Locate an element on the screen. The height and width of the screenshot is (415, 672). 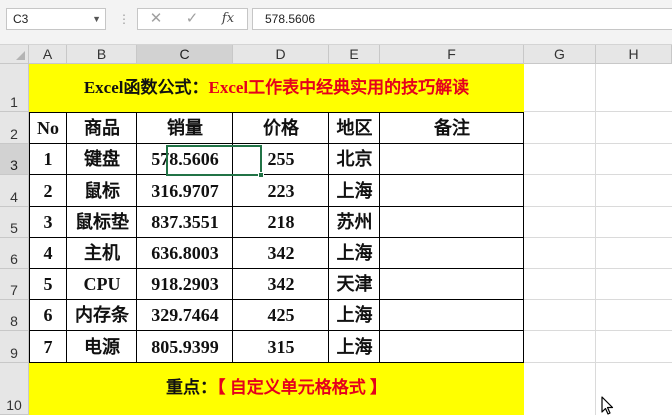
table-cell: 主机 is located at coordinates (102, 253).